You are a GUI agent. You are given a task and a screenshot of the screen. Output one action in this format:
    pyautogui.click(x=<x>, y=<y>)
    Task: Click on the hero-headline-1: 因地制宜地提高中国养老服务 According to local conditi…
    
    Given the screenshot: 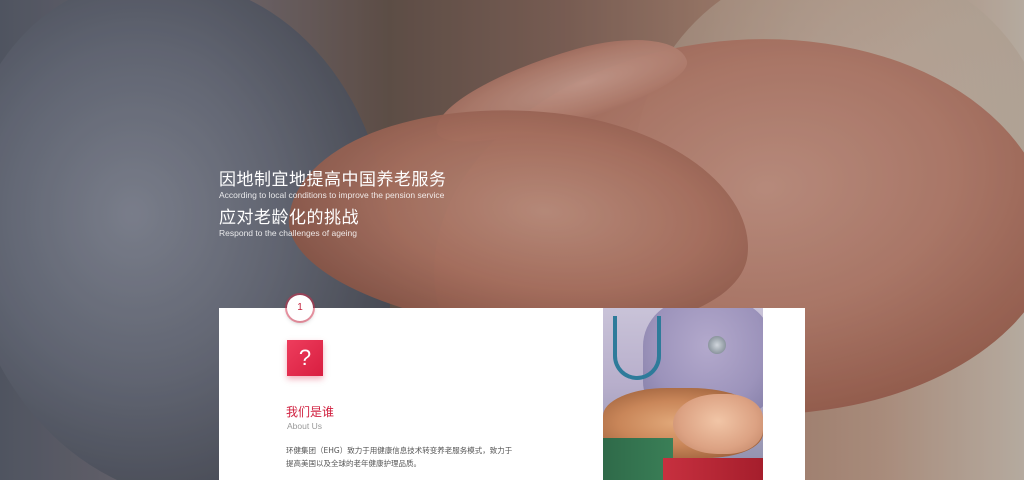 What is the action you would take?
    pyautogui.click(x=333, y=185)
    